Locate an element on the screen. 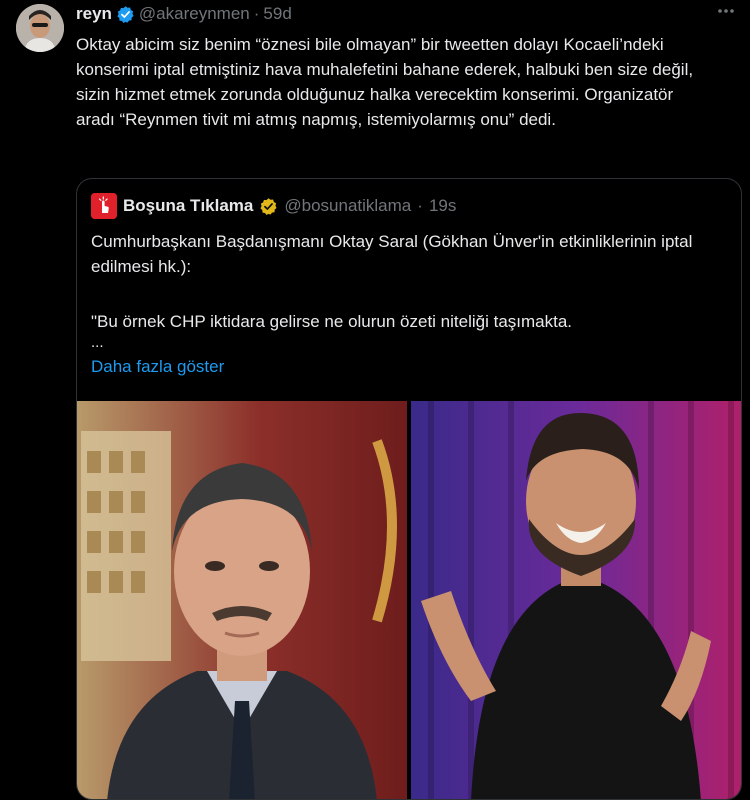 The height and width of the screenshot is (800, 750). quoted-tweet-header: Boşuna Tıklama @bosunatiklama · 19s is located at coordinates (273, 206).